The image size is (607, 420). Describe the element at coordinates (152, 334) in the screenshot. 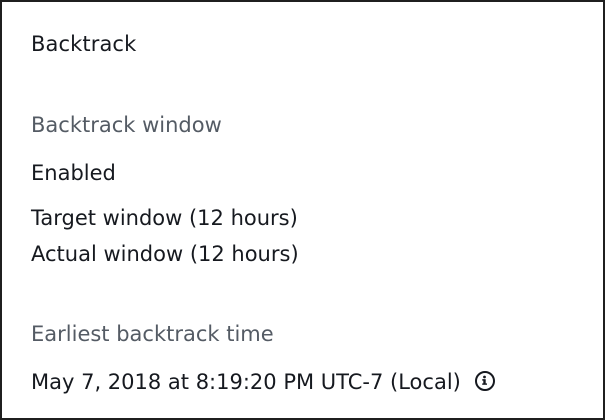

I see `earliest-backtrack-time-label: Earliest backtrack time` at that location.